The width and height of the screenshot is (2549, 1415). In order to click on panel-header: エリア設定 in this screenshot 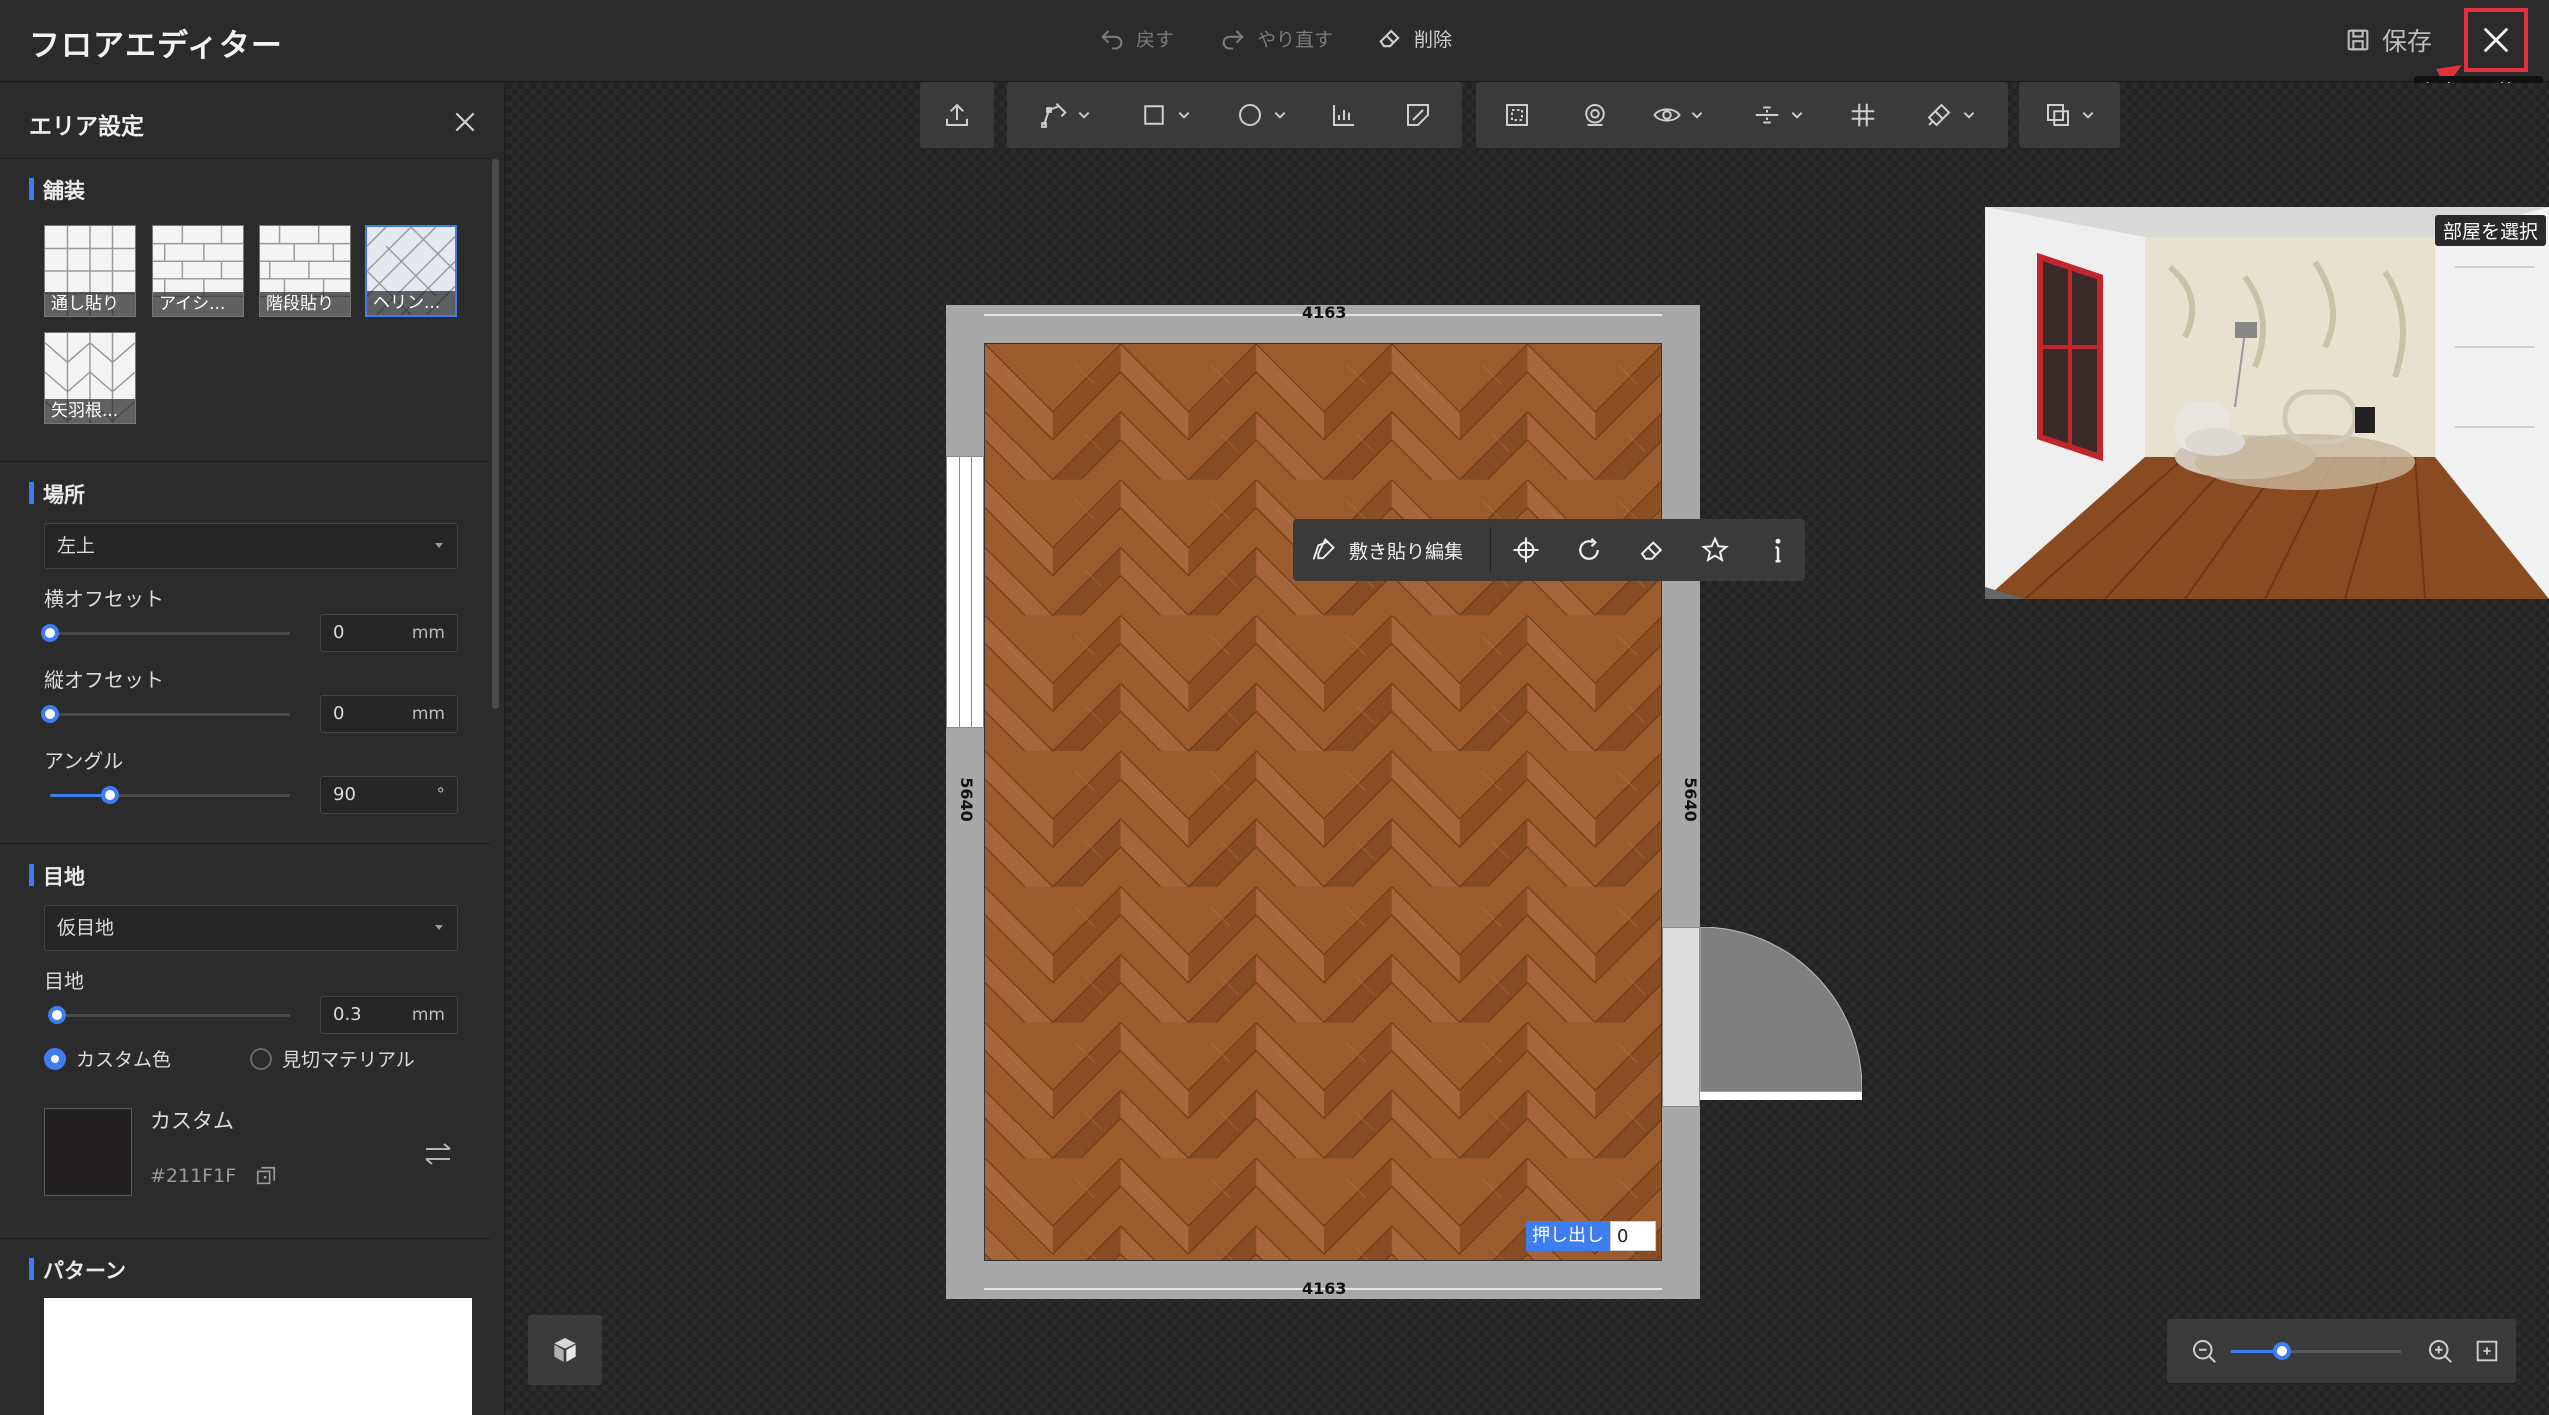, I will do `click(245, 121)`.